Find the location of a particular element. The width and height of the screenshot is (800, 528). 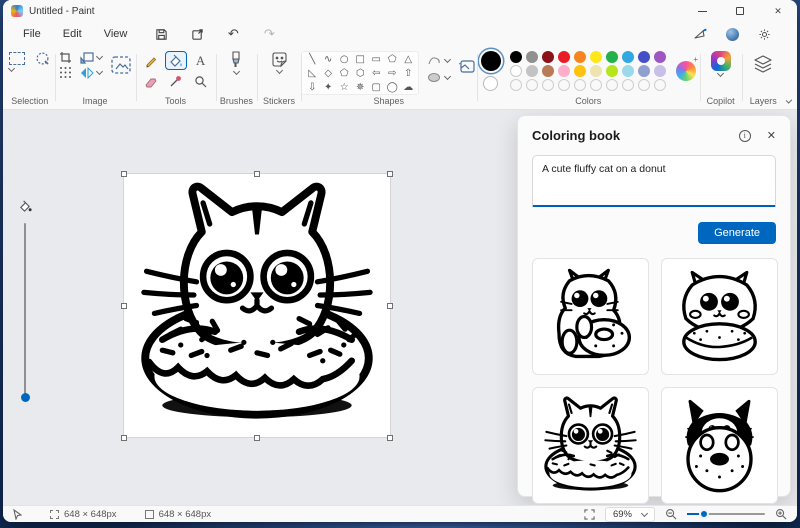

shape-option-1-0: ◺ is located at coordinates (312, 74).